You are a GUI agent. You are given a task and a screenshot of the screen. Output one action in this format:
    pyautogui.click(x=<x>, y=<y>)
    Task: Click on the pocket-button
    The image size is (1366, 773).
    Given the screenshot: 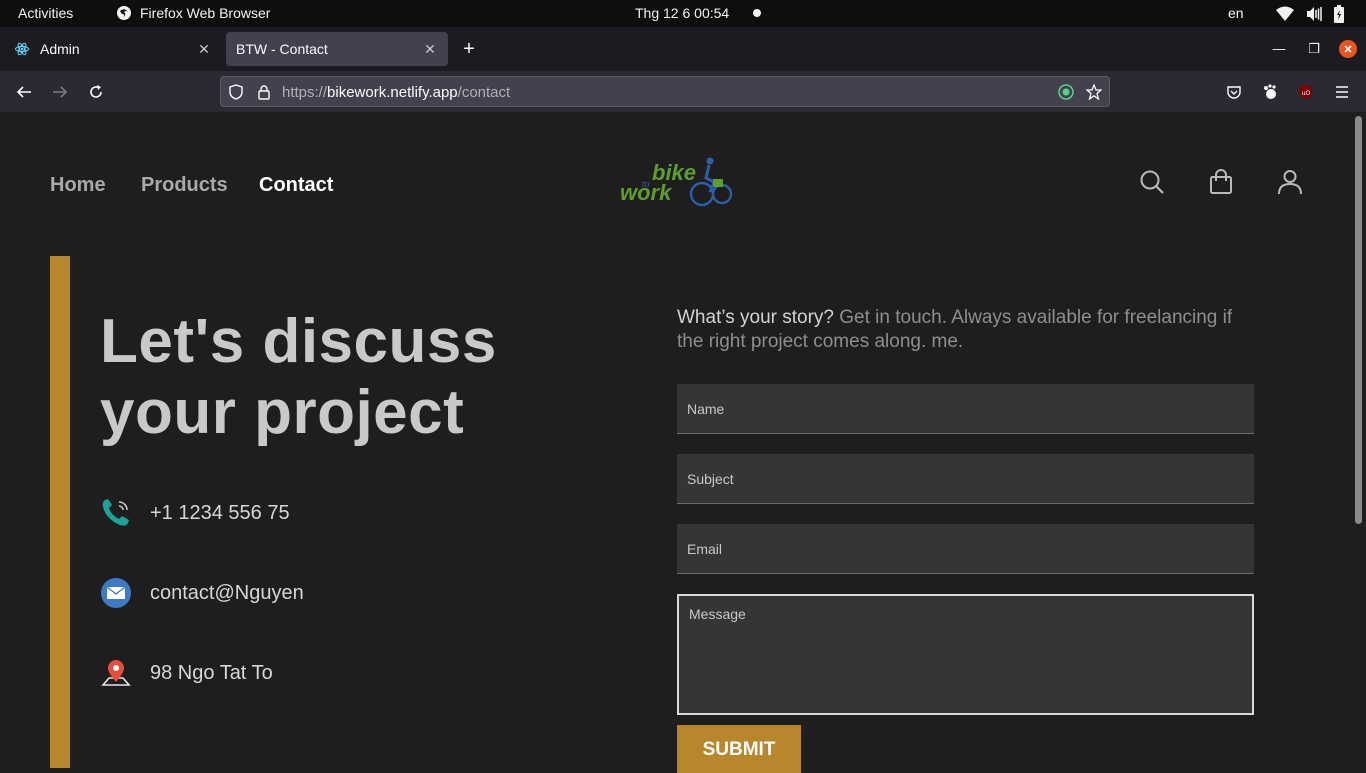 What is the action you would take?
    pyautogui.click(x=1234, y=92)
    